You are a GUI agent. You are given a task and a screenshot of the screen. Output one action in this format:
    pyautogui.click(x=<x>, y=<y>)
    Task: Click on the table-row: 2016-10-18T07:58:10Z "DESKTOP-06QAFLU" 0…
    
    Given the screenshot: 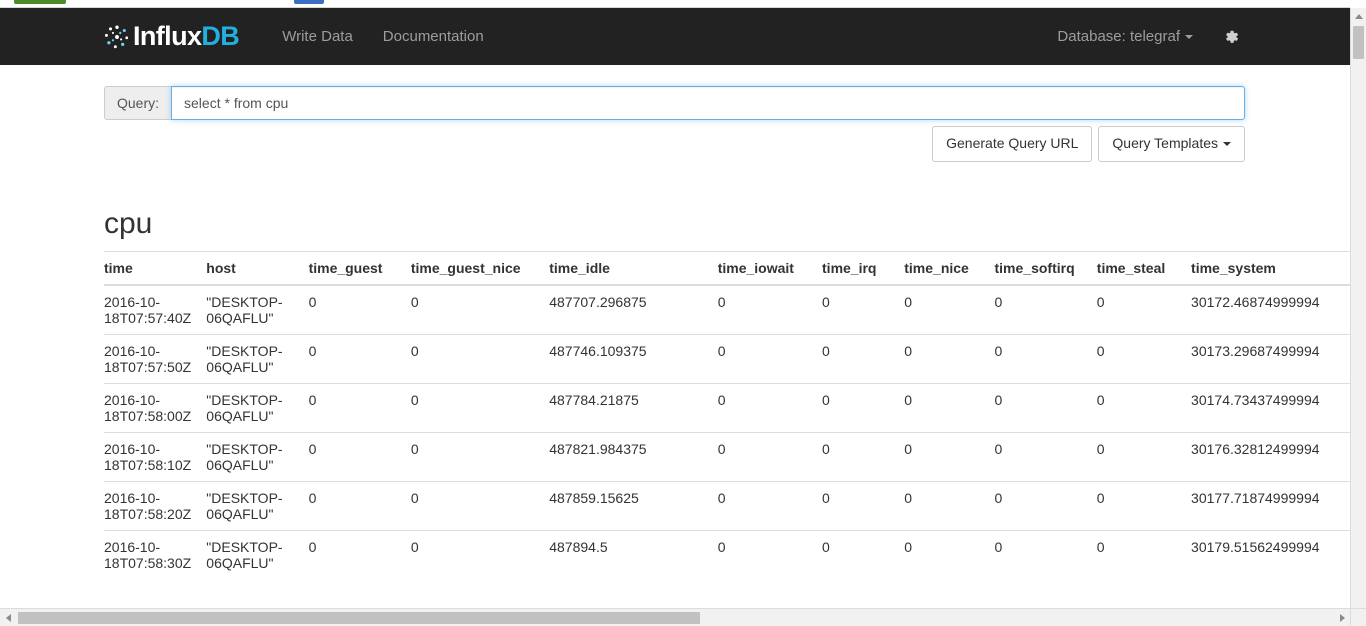 What is the action you would take?
    pyautogui.click(x=727, y=456)
    